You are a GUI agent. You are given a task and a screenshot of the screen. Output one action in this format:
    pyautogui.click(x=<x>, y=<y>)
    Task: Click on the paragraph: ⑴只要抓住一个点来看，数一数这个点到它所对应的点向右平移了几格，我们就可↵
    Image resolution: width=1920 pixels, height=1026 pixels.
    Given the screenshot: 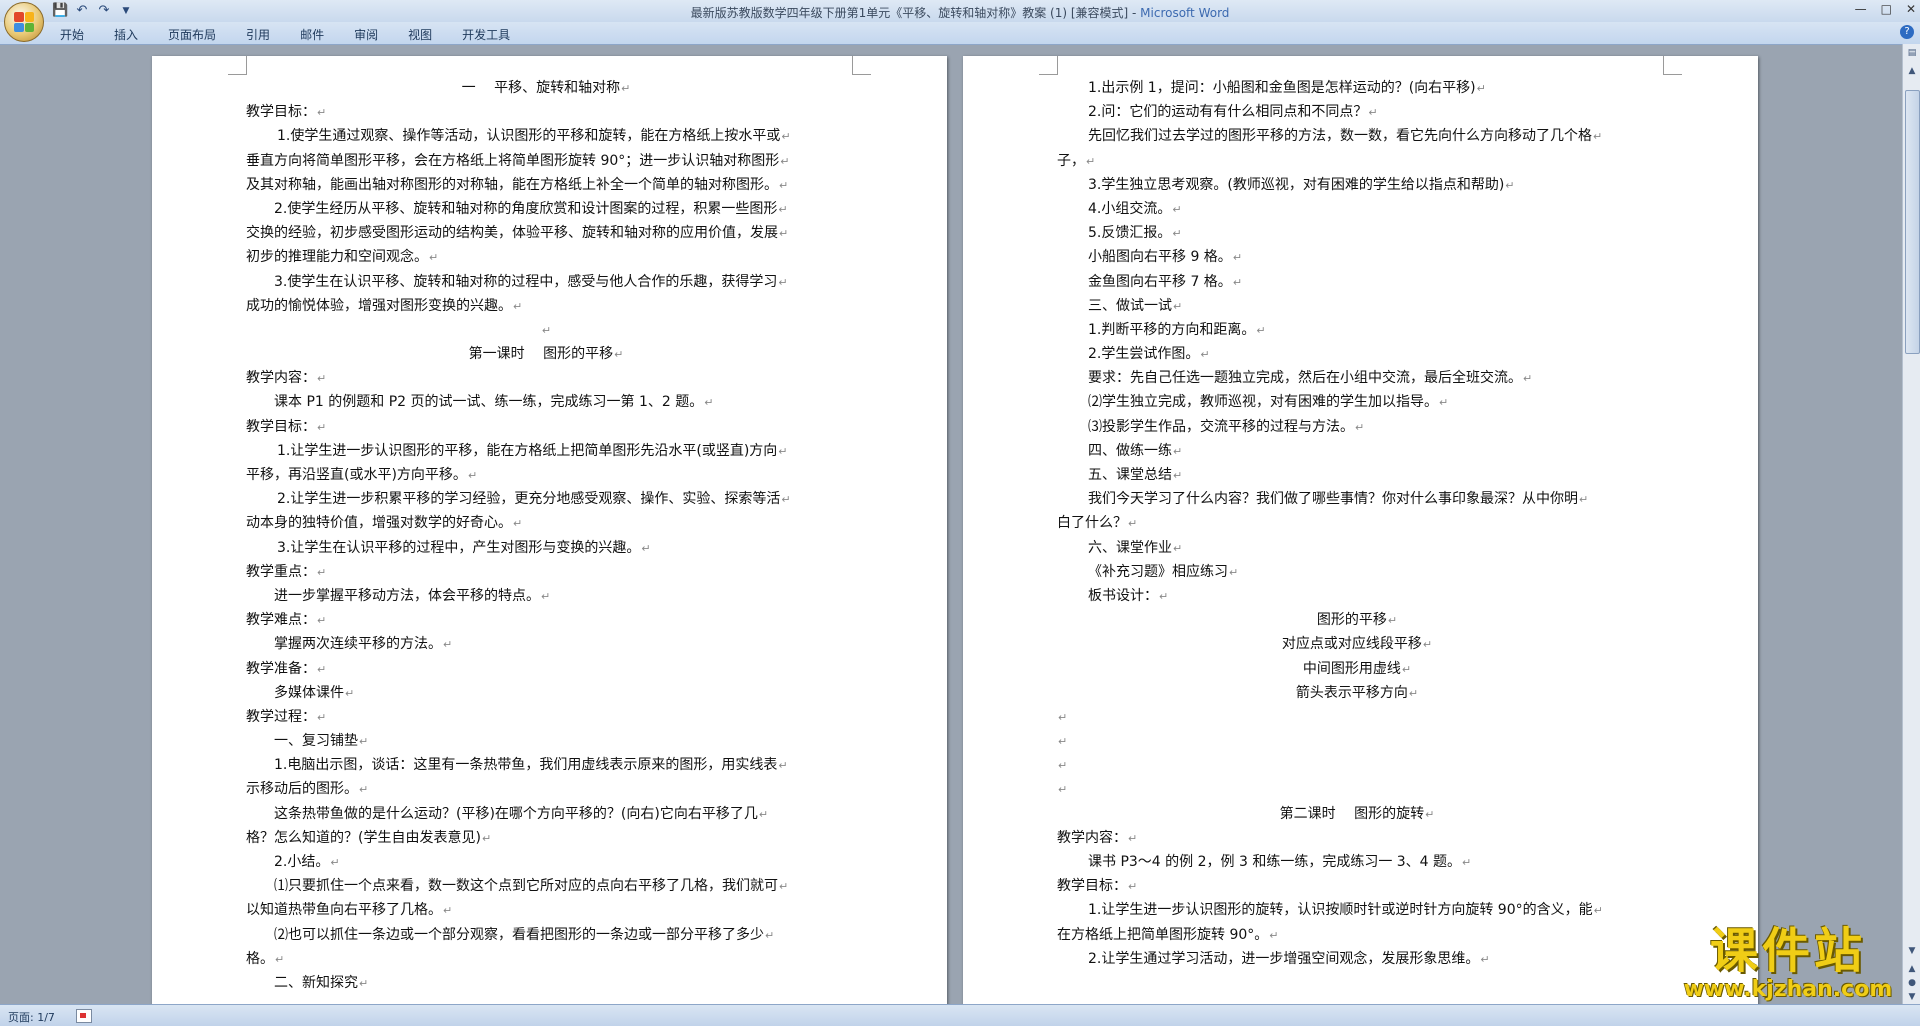 What is the action you would take?
    pyautogui.click(x=546, y=886)
    